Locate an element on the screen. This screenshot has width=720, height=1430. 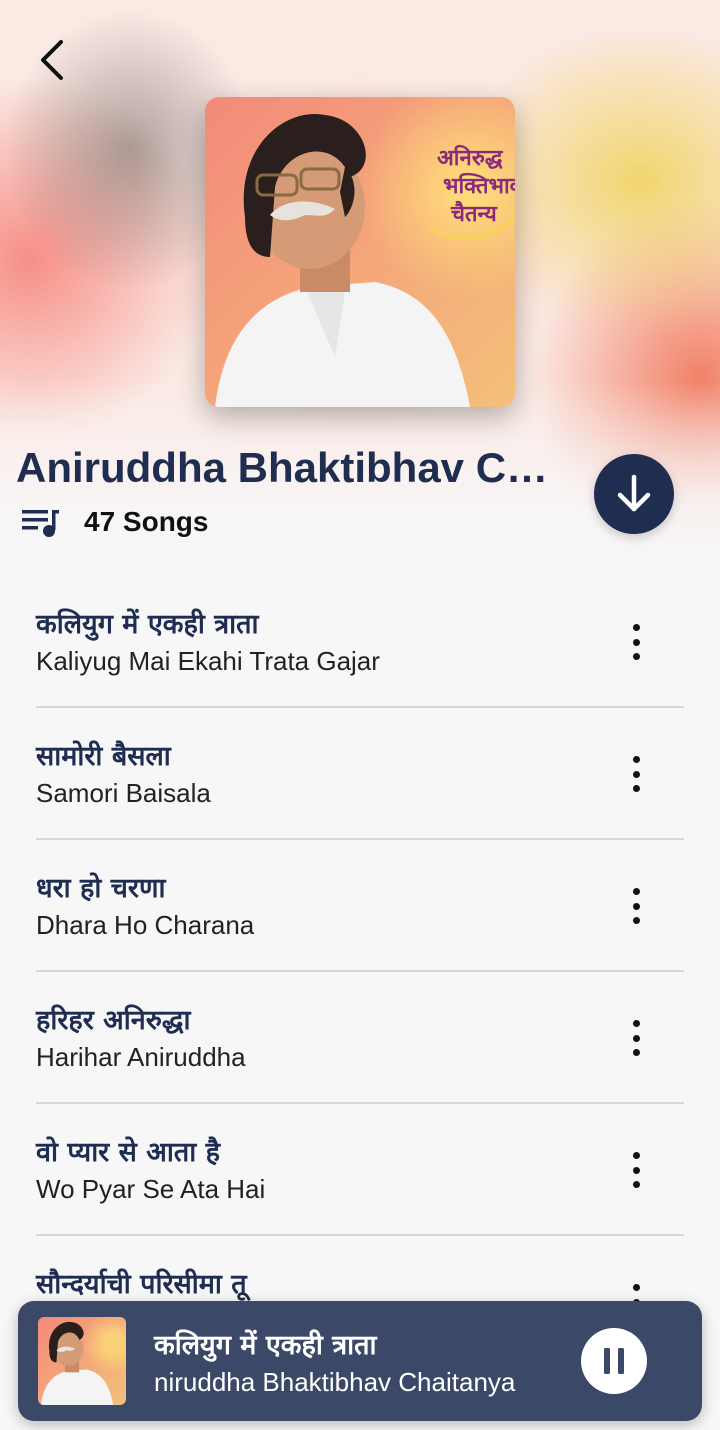
song-title: धरा हो चरणा is located at coordinates (101, 888).